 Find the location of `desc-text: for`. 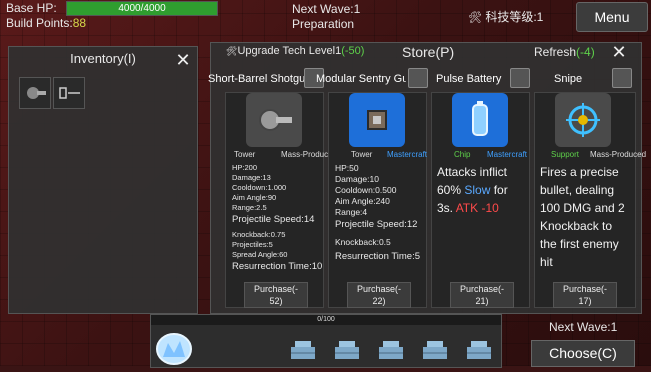

desc-text: for is located at coordinates (499, 190).